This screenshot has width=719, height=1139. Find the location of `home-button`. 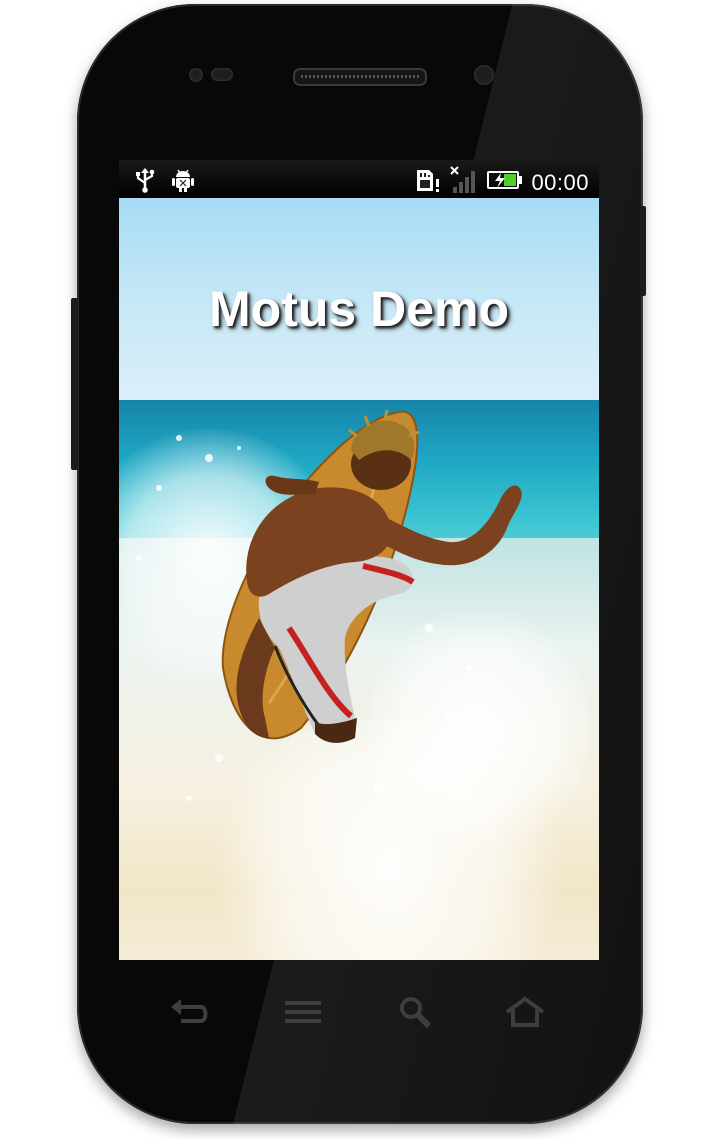

home-button is located at coordinates (525, 1014).